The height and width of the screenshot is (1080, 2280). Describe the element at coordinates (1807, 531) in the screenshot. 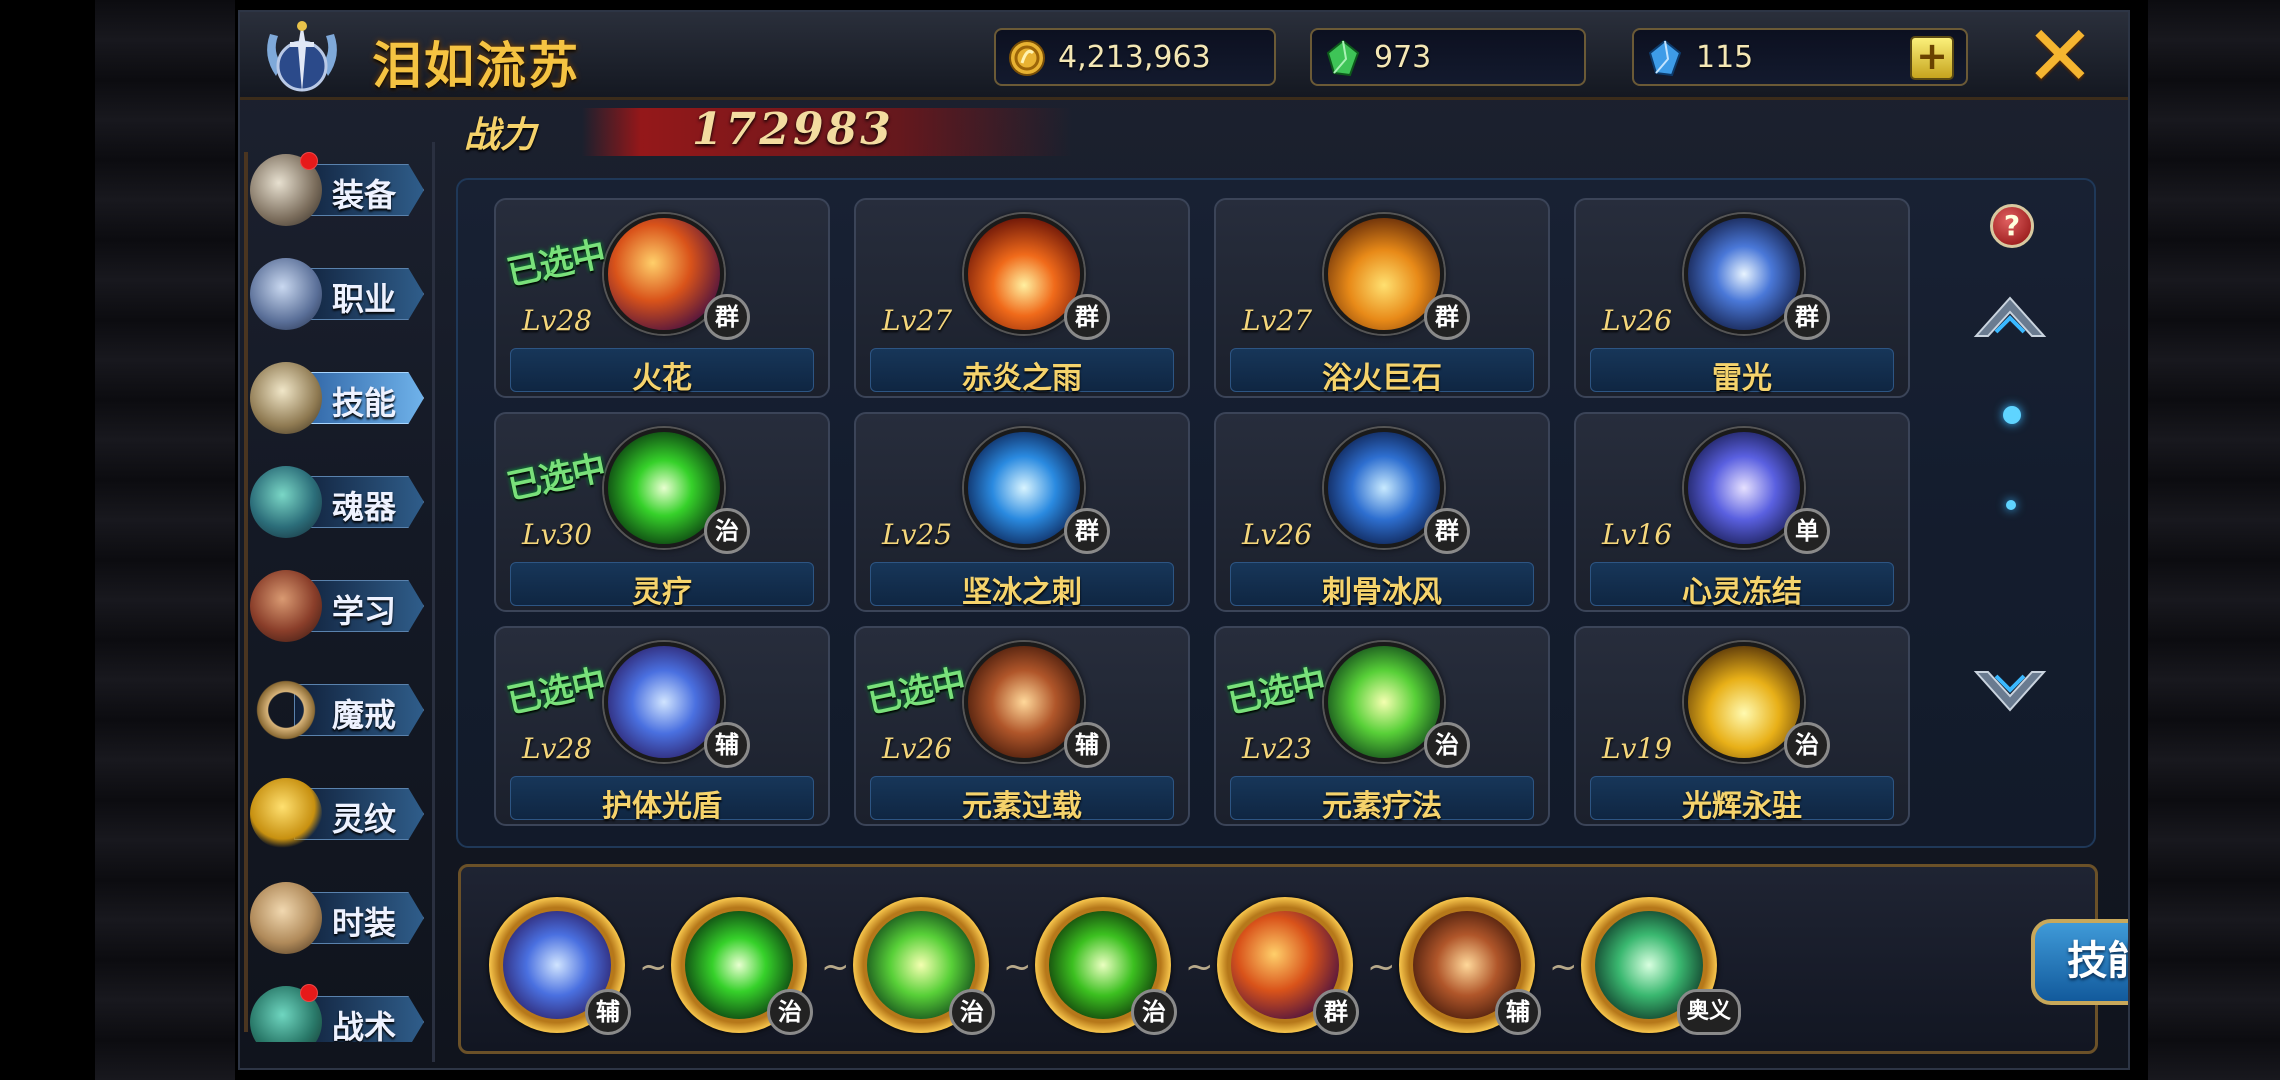

I see `skill-type-badge: 单` at that location.